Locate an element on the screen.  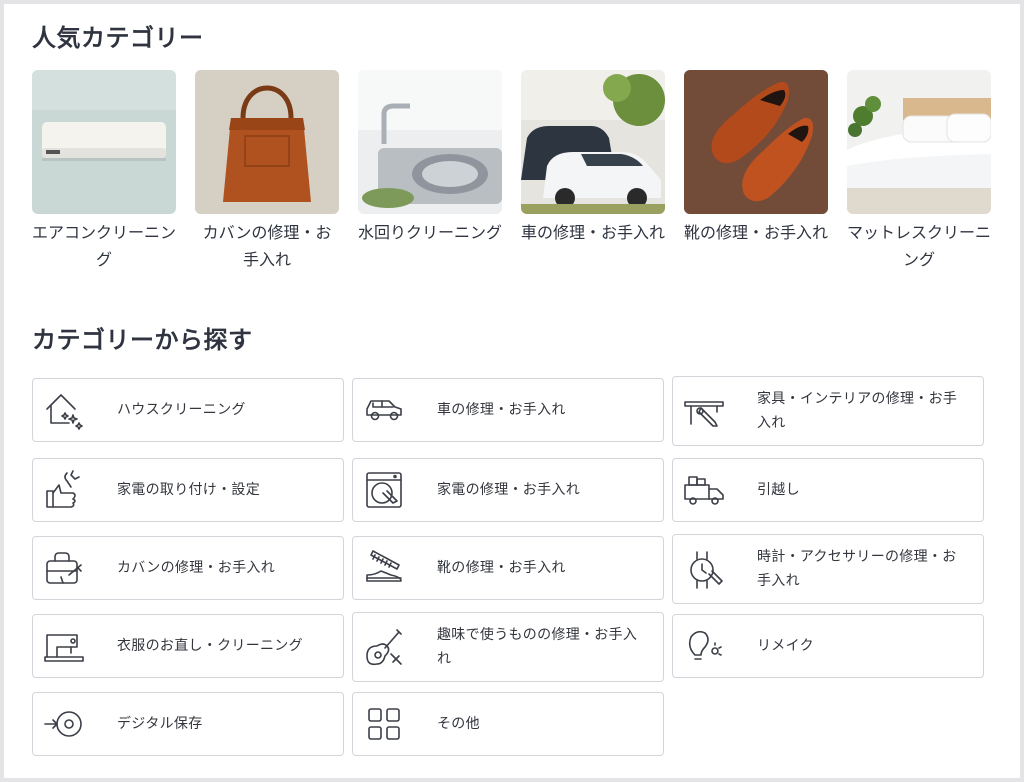
category-label: リメイク is located at coordinates (785, 646).